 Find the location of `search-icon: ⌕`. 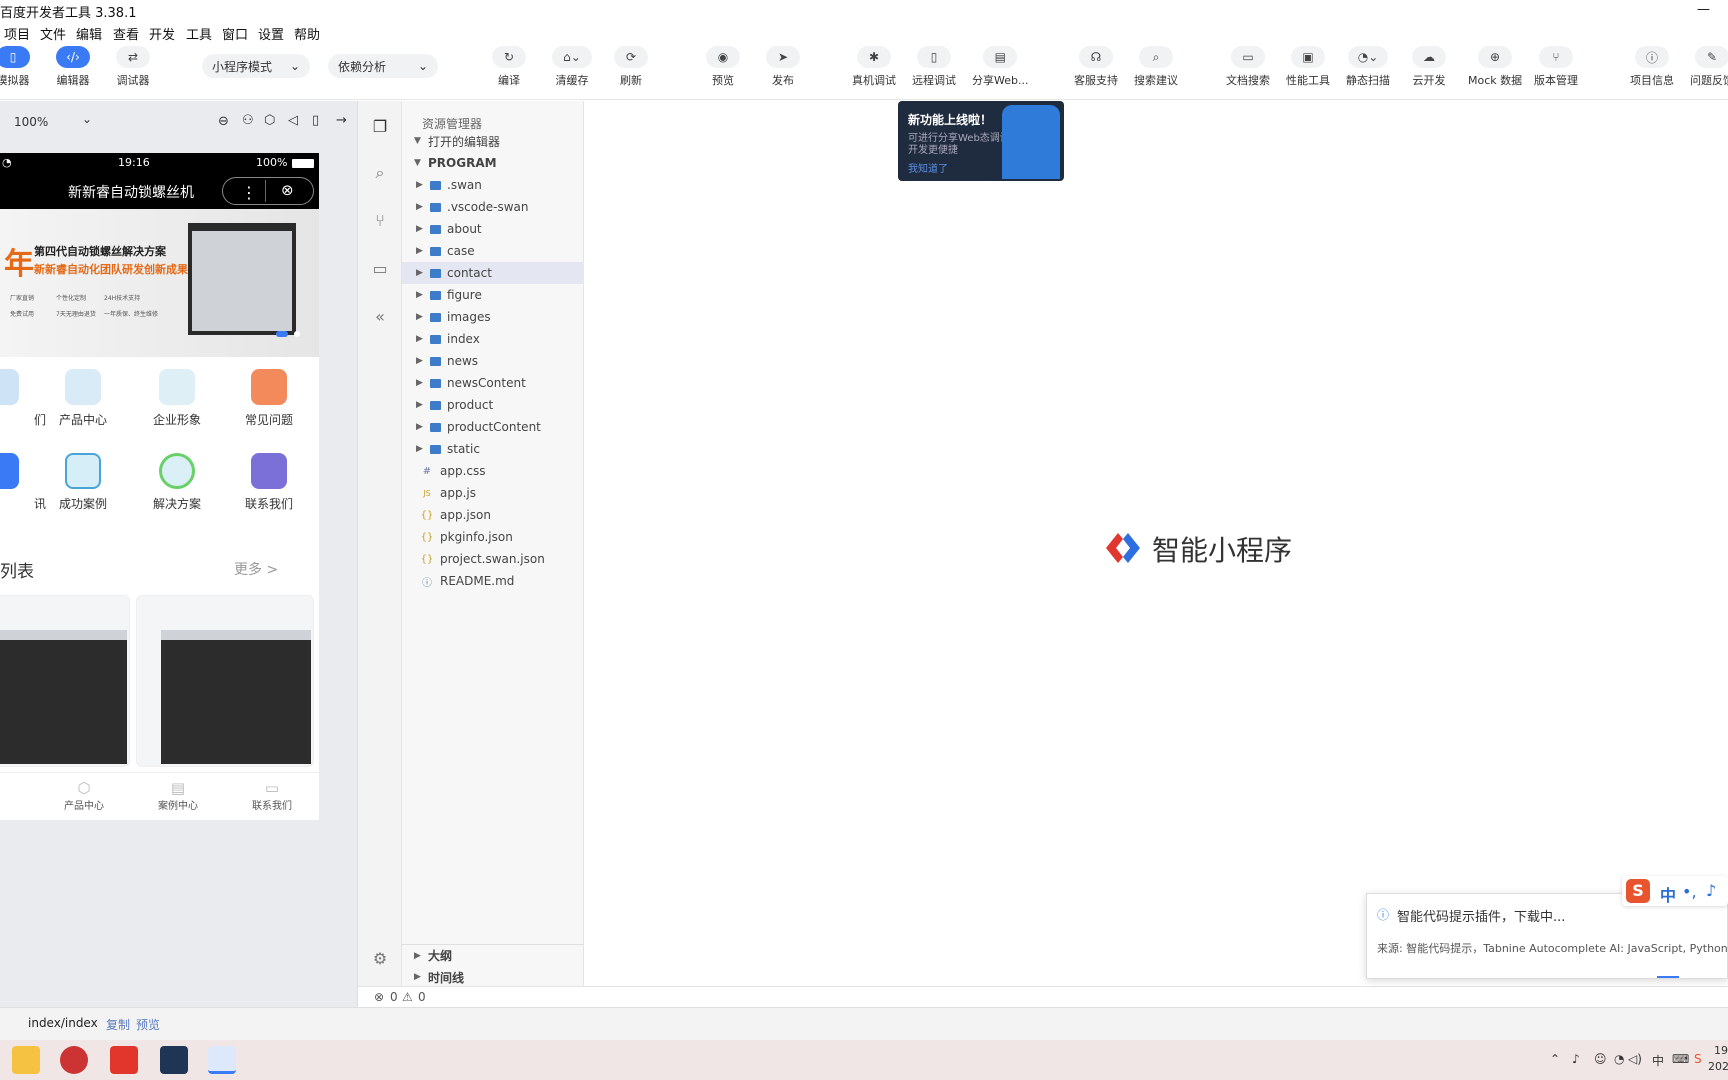

search-icon: ⌕ is located at coordinates (380, 173).